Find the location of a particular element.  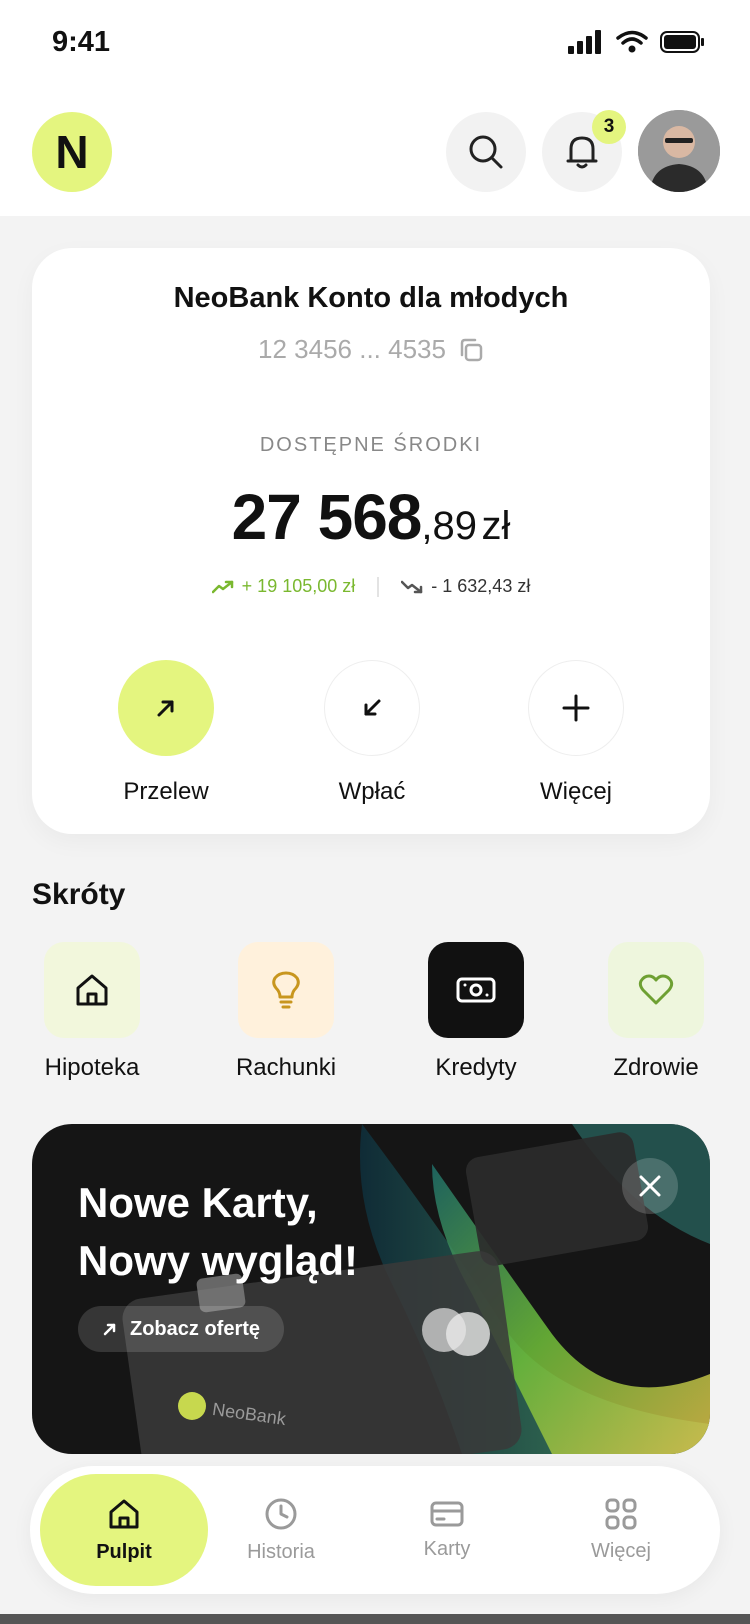

promo-close-button is located at coordinates (650, 1186).